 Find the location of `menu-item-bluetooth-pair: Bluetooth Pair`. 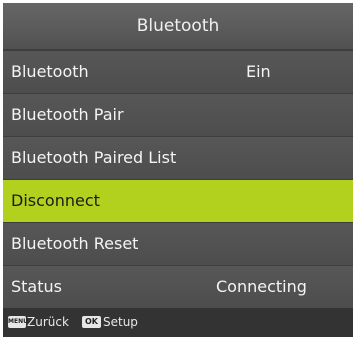

menu-item-bluetooth-pair: Bluetooth Pair is located at coordinates (178, 115).